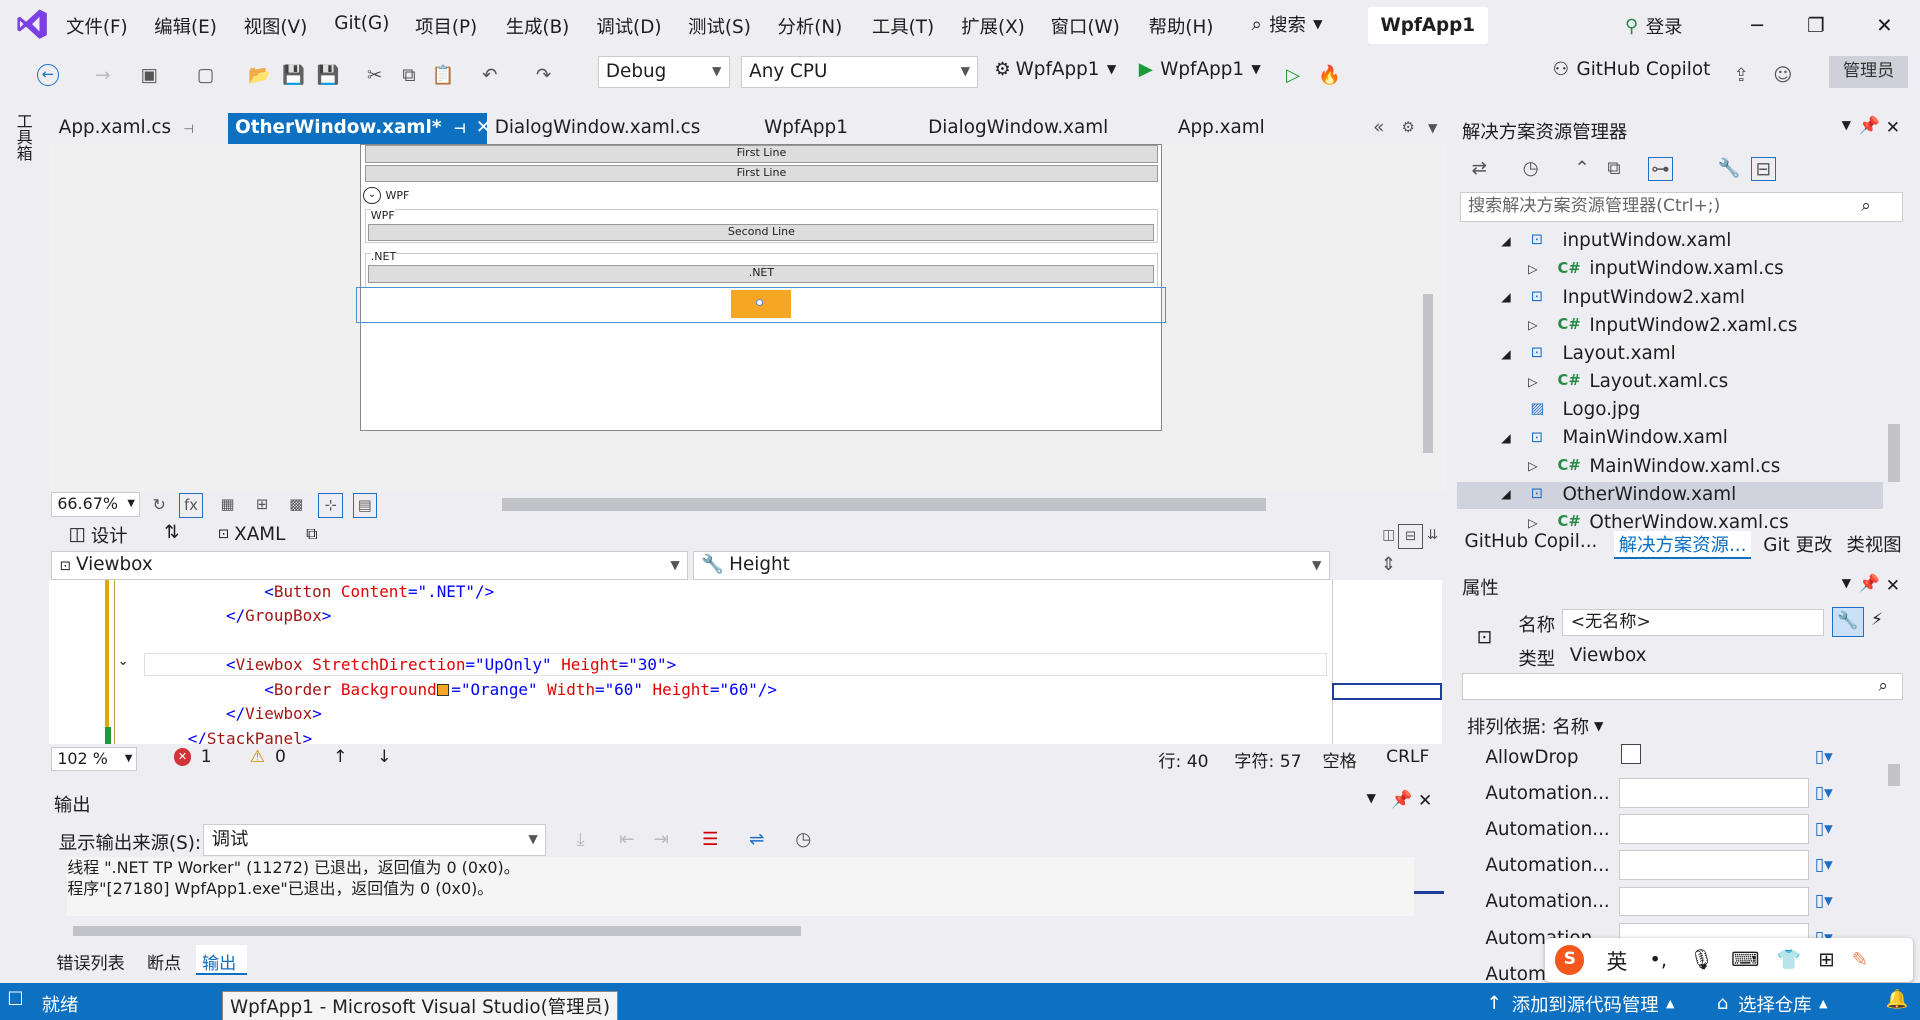 This screenshot has width=1920, height=1020. What do you see at coordinates (1055, 69) in the screenshot?
I see `startup-project-select: ⚙ WpfApp1 ▼` at bounding box center [1055, 69].